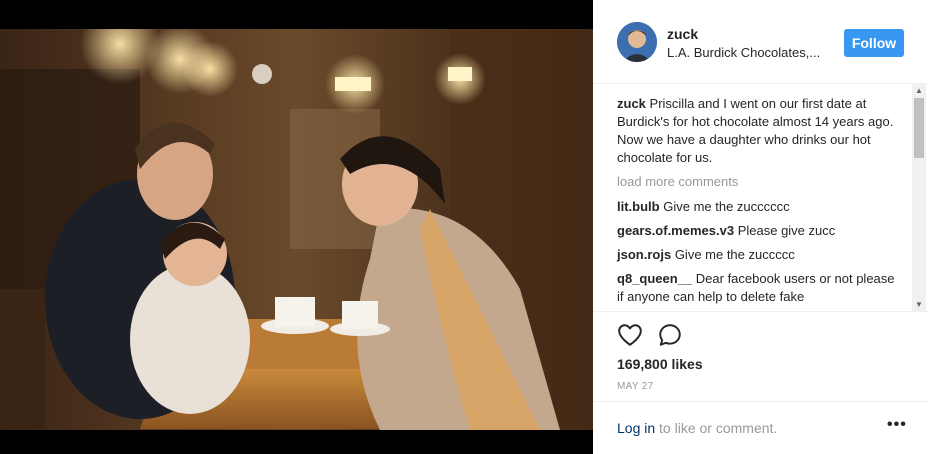 The width and height of the screenshot is (928, 454). What do you see at coordinates (760, 42) in the screenshot?
I see `post-header: zuck L.A. Burdick Chocolates,... Follow` at bounding box center [760, 42].